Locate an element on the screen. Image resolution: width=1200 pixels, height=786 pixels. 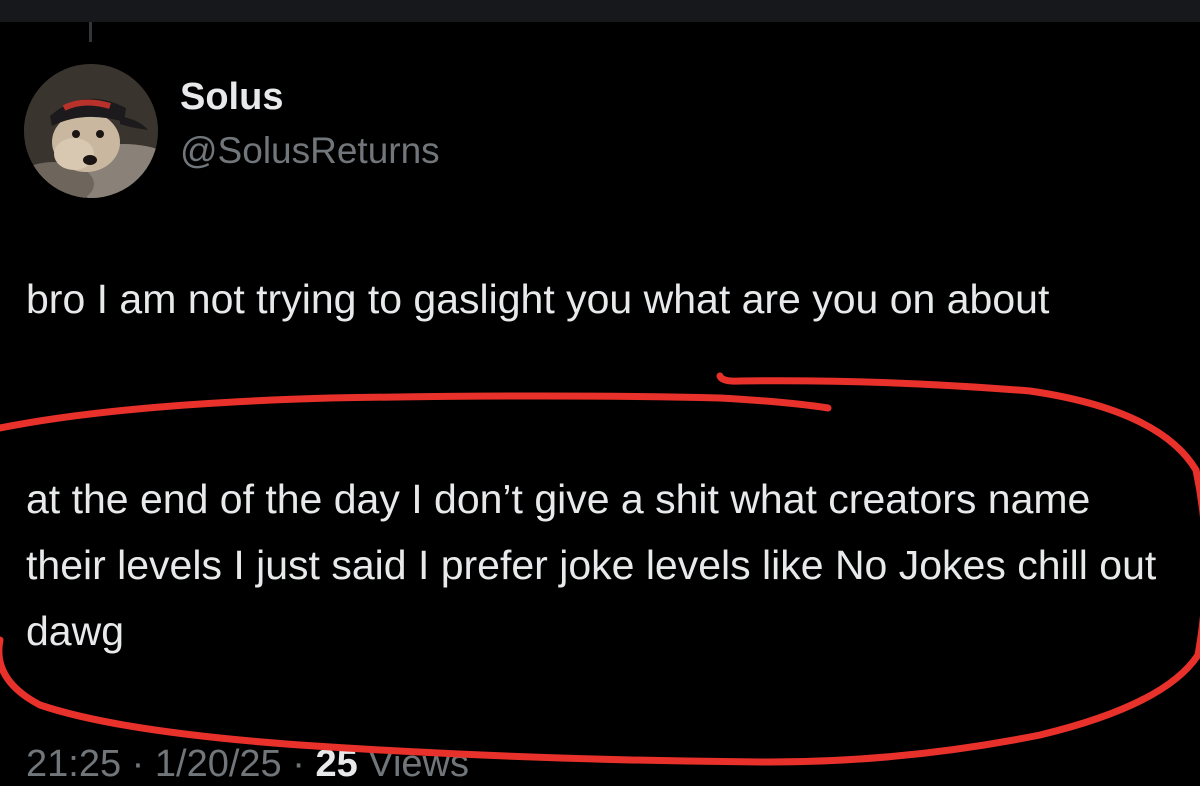
dog-in-cap-avatar-icon is located at coordinates (91, 131).